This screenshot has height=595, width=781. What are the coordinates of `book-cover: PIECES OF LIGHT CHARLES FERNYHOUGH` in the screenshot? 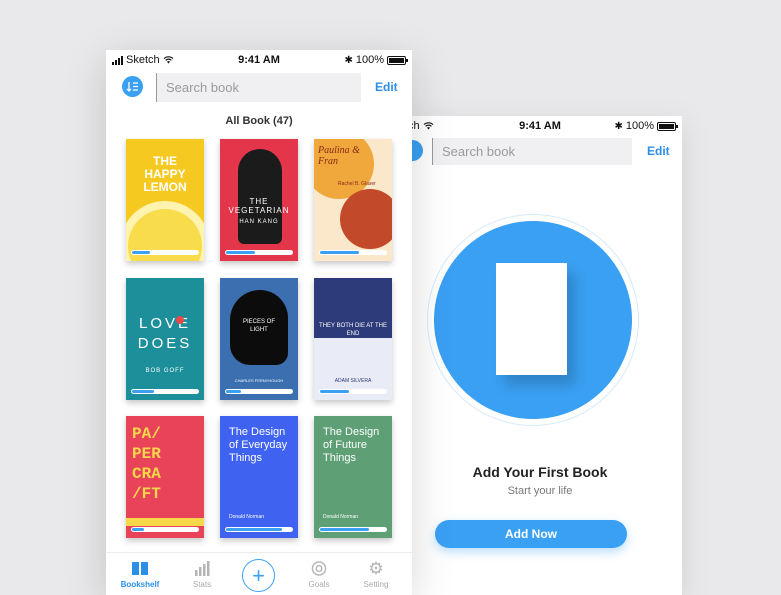 It's located at (259, 339).